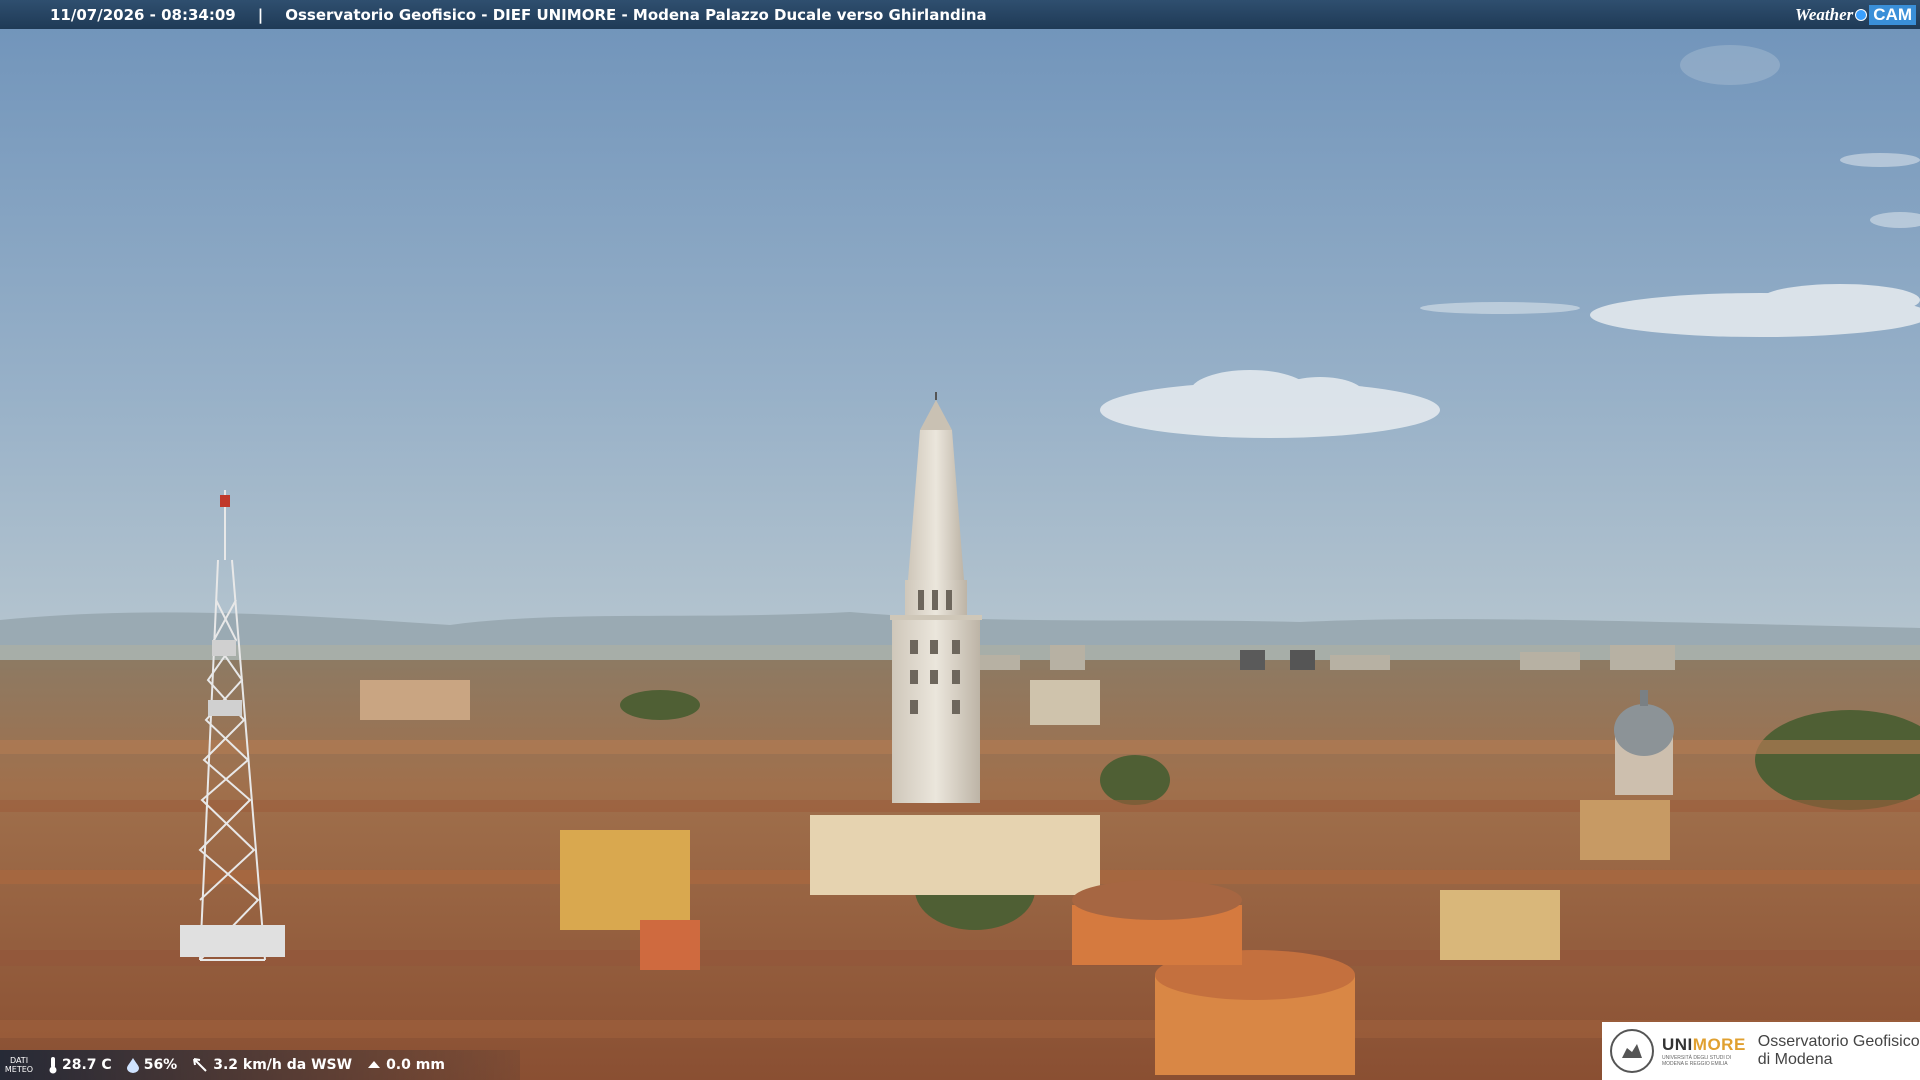  I want to click on meteo-temperature: 28.7 C, so click(80, 1065).